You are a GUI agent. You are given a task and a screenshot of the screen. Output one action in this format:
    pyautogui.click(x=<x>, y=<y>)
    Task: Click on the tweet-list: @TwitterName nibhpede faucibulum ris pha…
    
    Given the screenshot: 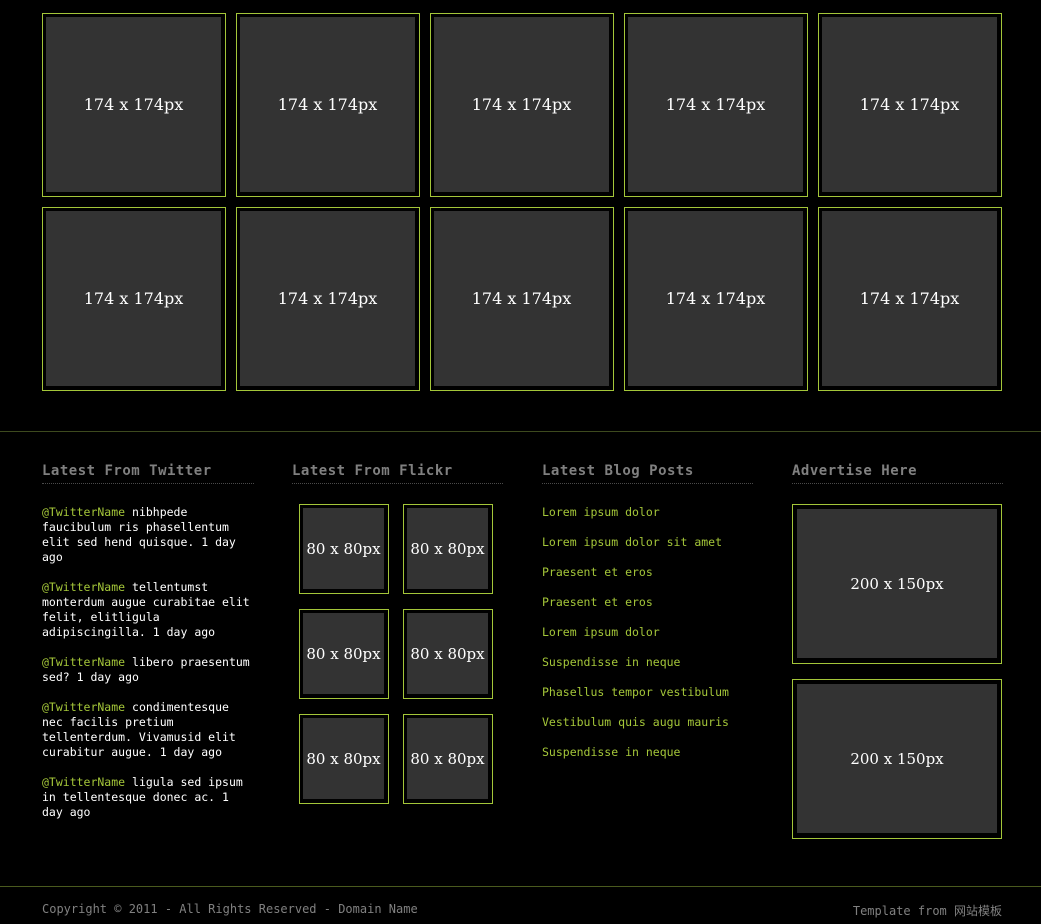 What is the action you would take?
    pyautogui.click(x=148, y=662)
    